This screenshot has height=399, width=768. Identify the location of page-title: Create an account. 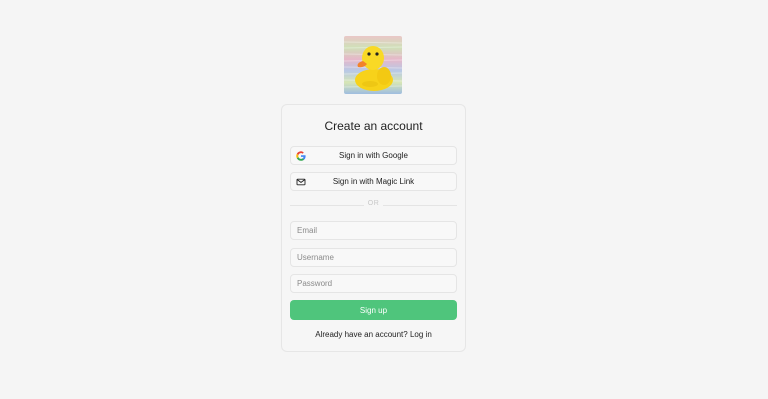
(373, 126).